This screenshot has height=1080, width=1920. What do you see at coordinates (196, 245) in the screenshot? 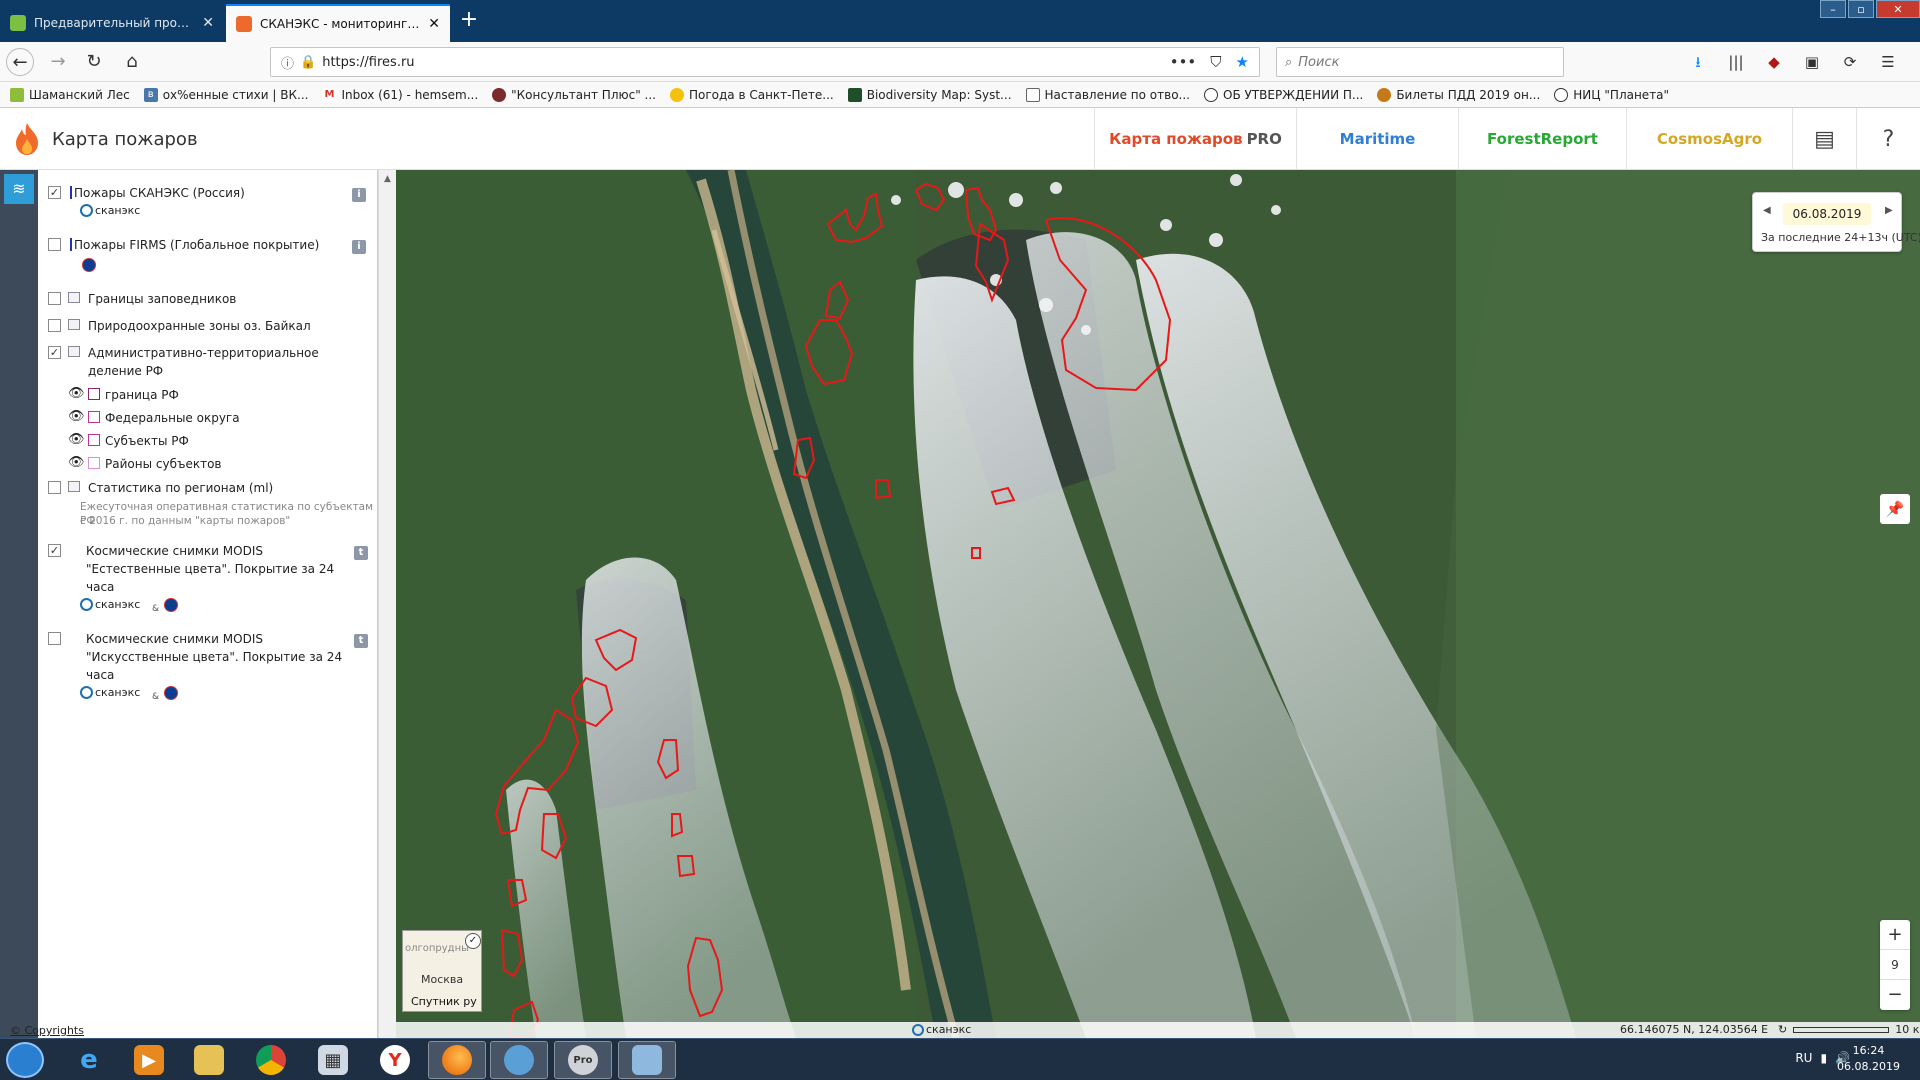
I see `layer-label-firms: Пожары FIRMS (Глобальное покрытие)` at bounding box center [196, 245].